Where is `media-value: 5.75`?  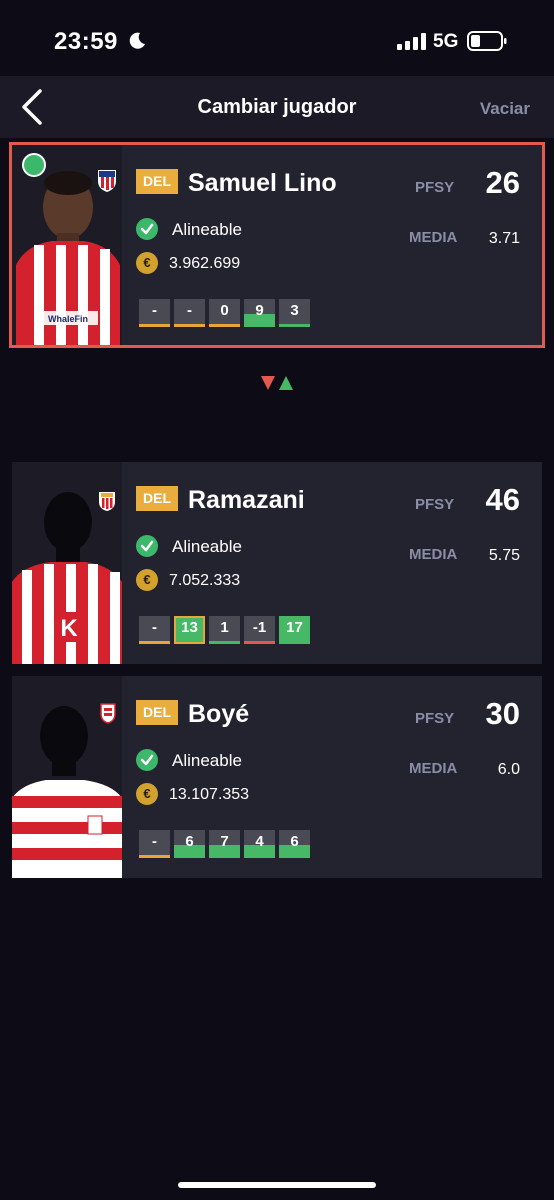 media-value: 5.75 is located at coordinates (504, 555).